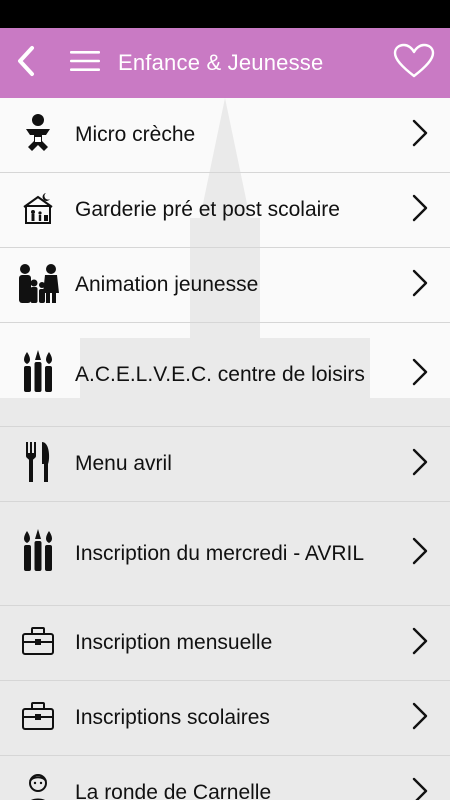  I want to click on list-item-label: Menu avril, so click(123, 463).